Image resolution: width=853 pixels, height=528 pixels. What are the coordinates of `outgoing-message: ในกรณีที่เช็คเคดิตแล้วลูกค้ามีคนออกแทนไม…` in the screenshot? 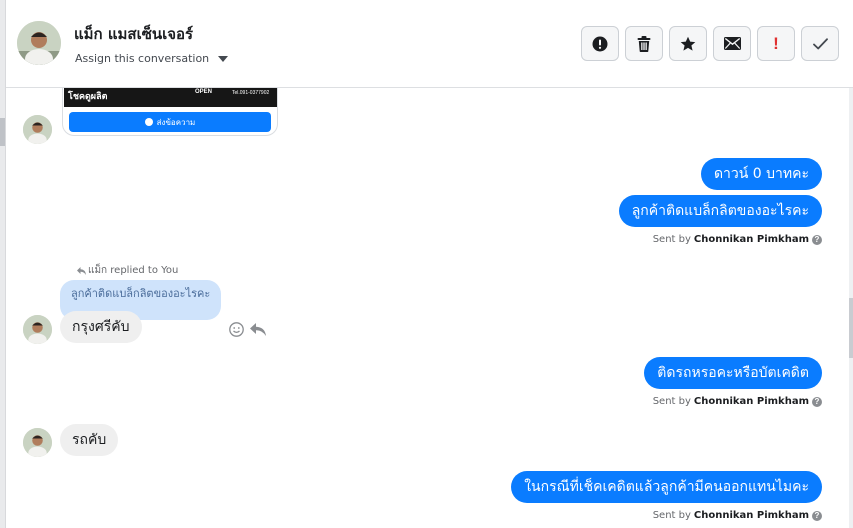 It's located at (666, 487).